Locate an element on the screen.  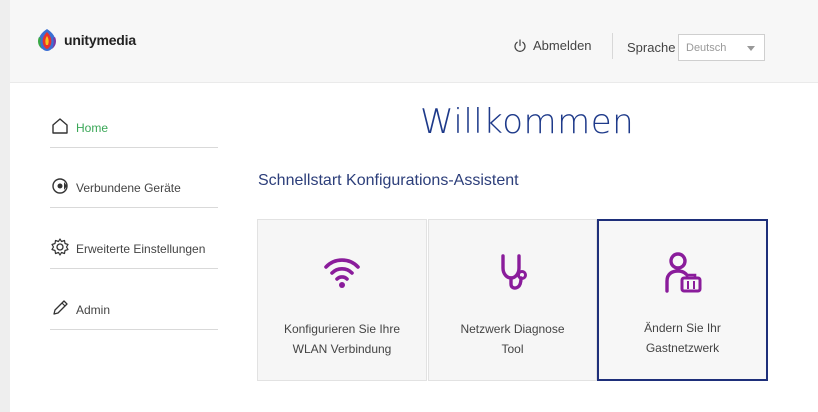
sidebar-item-label: Erweiterte Einstellungen is located at coordinates (141, 249).